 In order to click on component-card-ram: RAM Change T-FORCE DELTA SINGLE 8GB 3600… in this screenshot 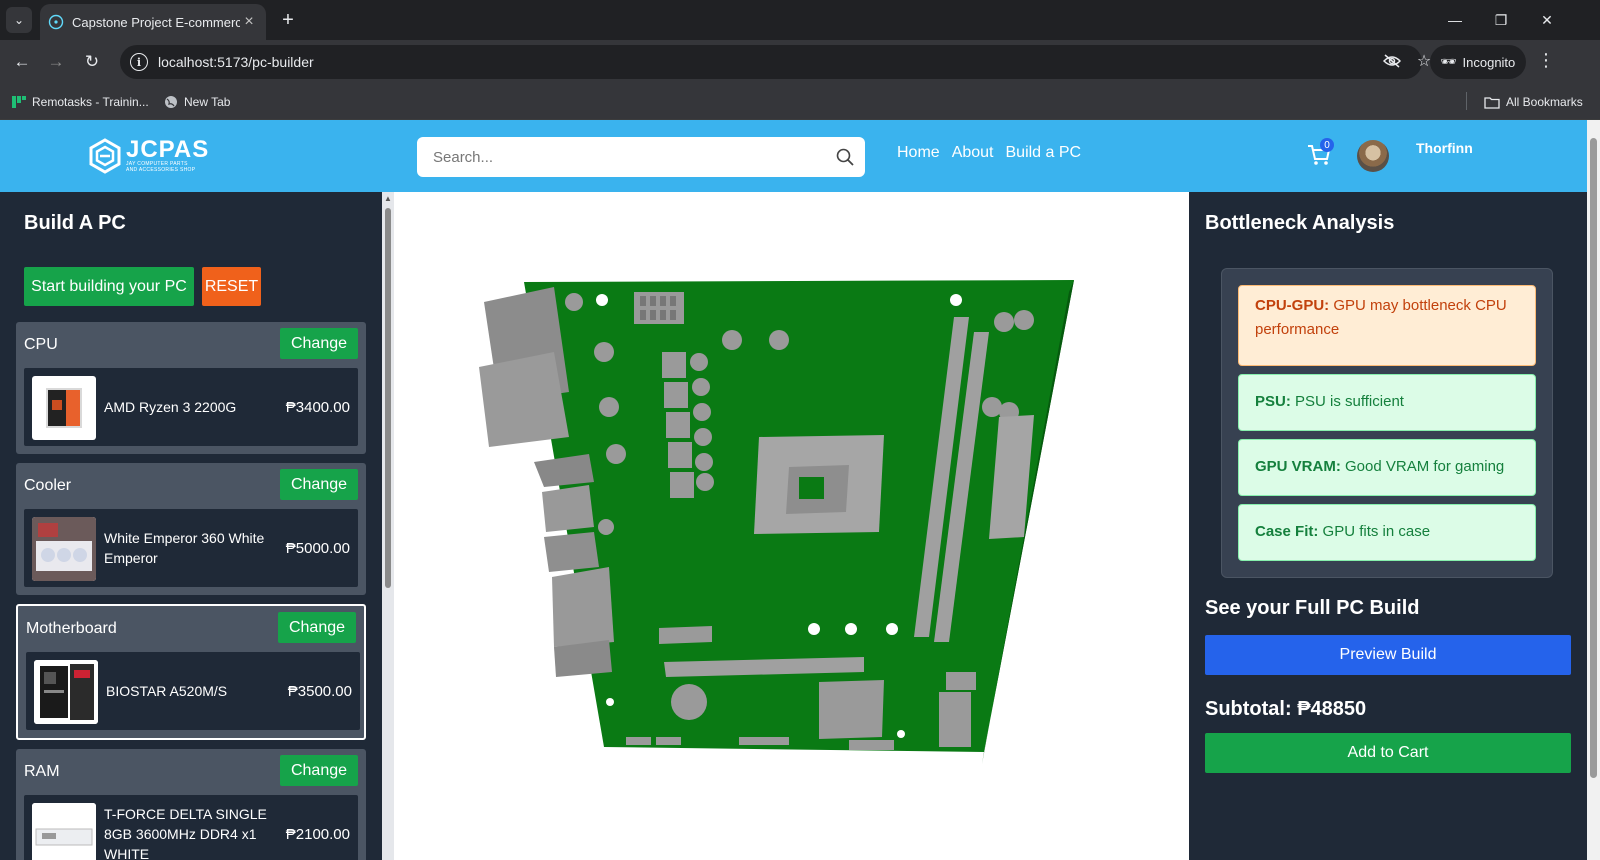, I will do `click(191, 804)`.